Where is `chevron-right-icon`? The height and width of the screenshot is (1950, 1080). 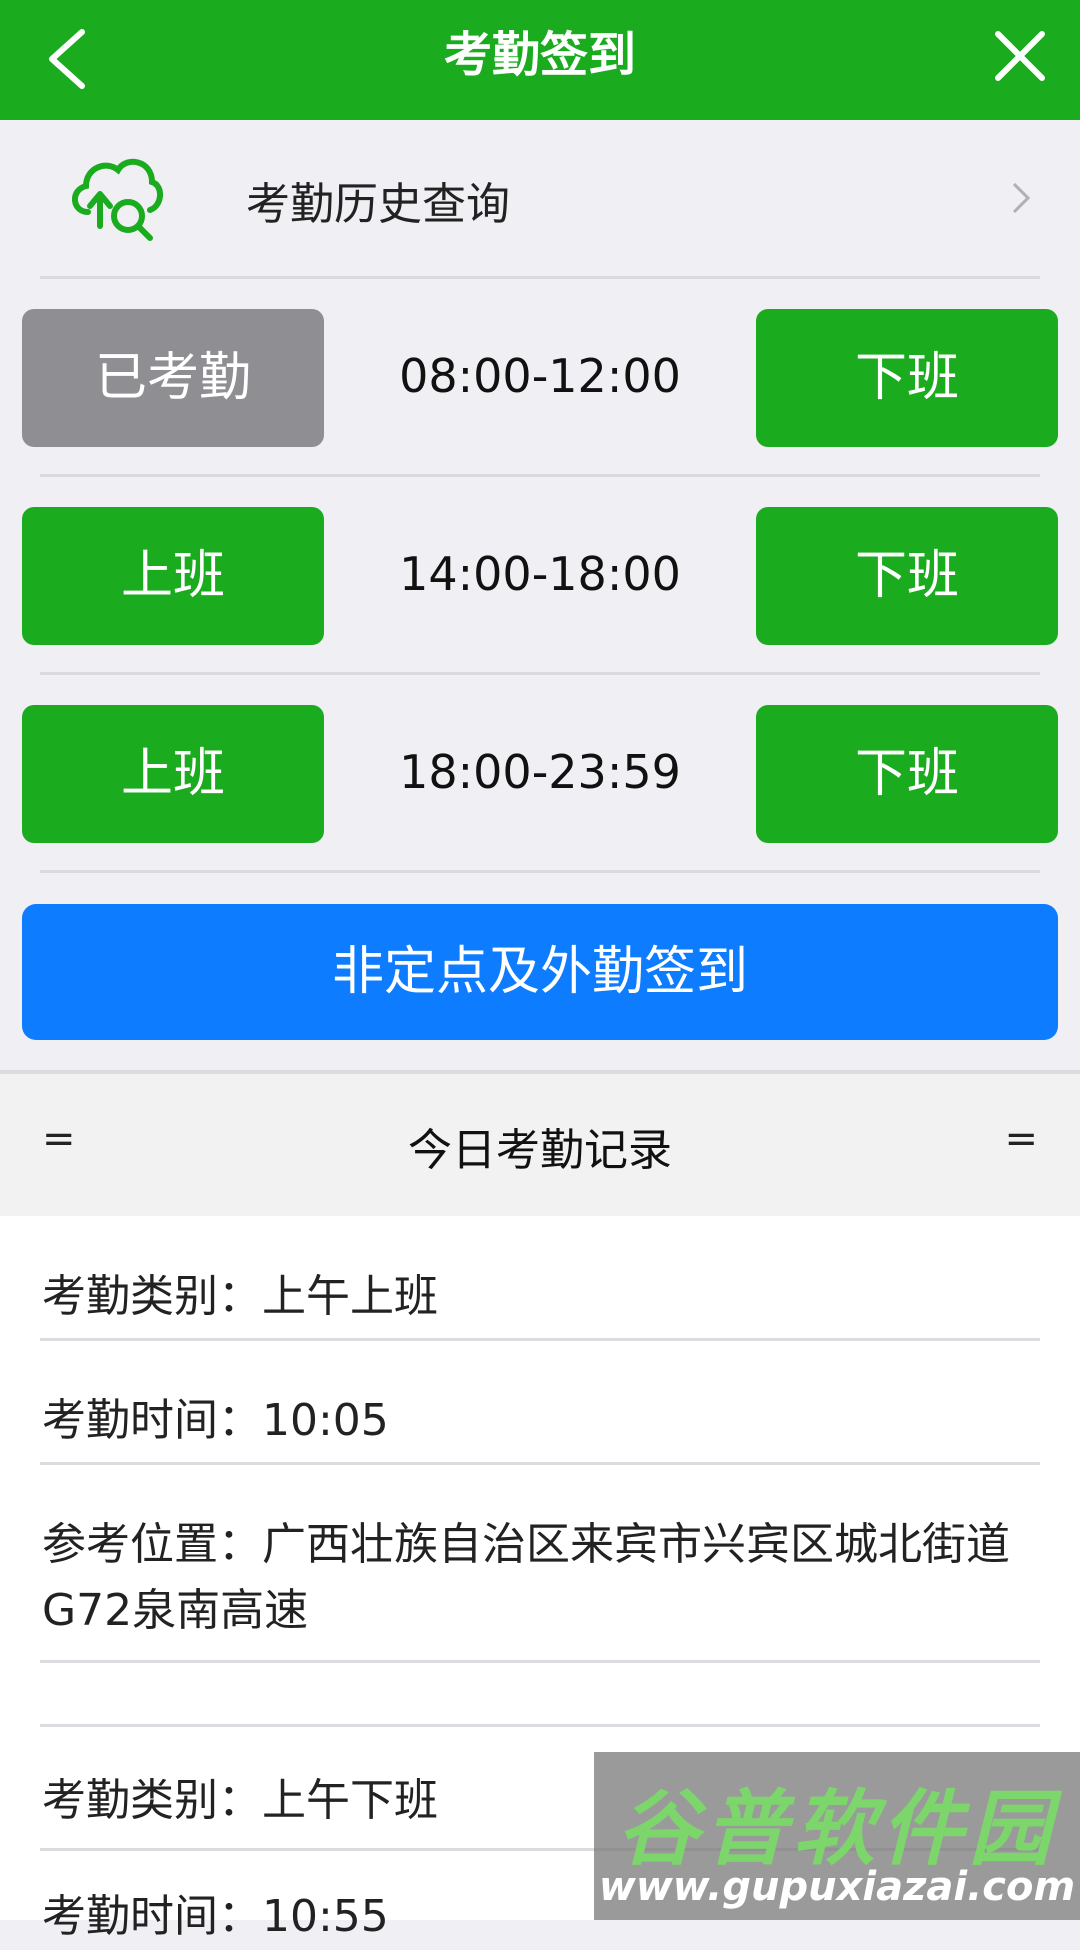 chevron-right-icon is located at coordinates (1021, 198).